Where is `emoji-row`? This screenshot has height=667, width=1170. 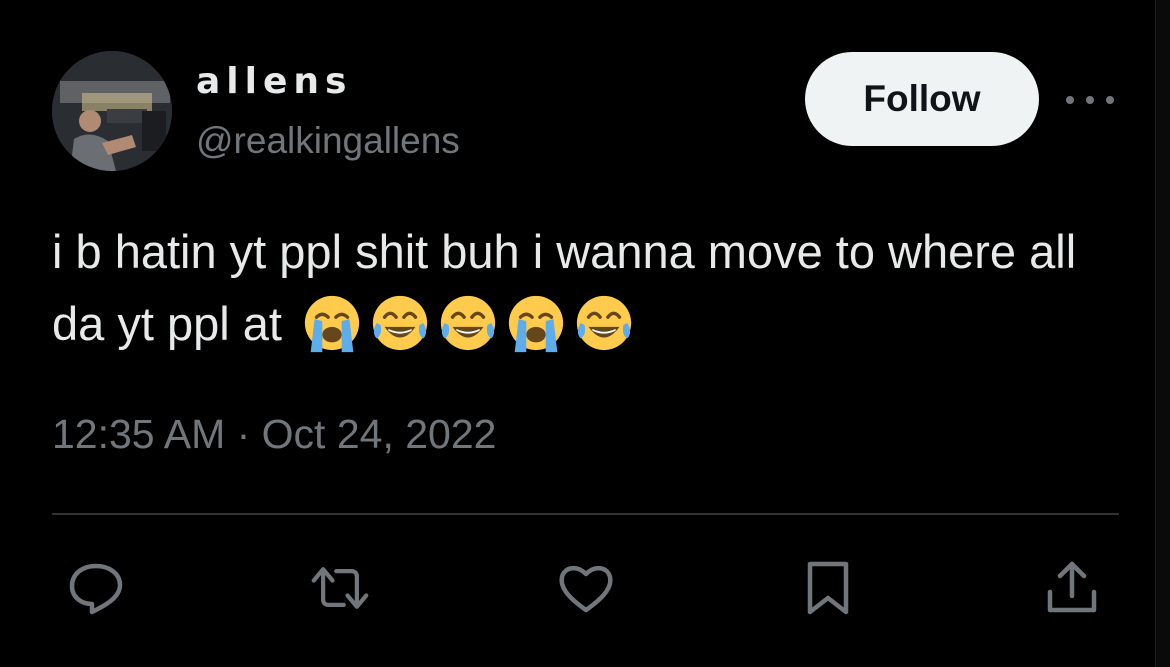 emoji-row is located at coordinates (468, 323).